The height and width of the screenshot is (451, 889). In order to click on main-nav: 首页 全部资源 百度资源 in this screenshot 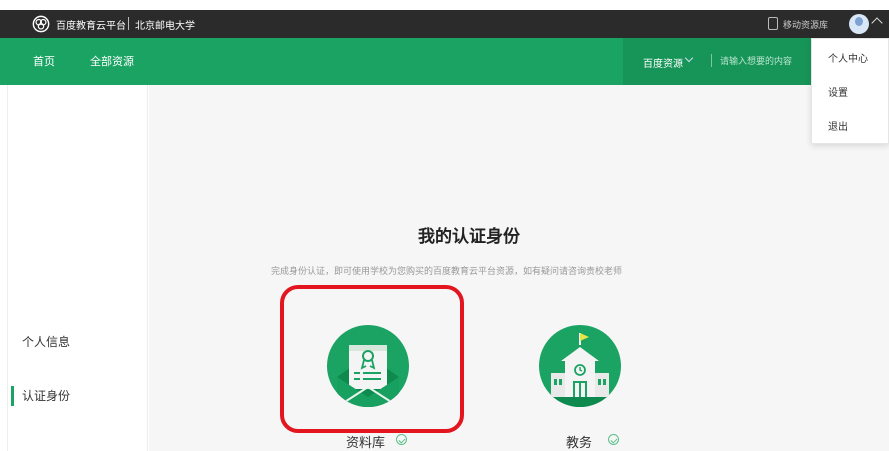, I will do `click(444, 61)`.